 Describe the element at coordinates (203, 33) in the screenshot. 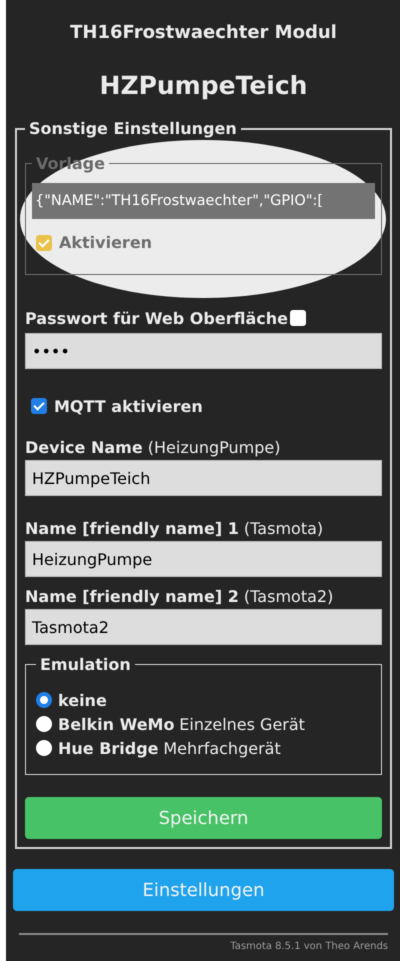

I see `module-title: TH16Frostwaechter Modul` at that location.